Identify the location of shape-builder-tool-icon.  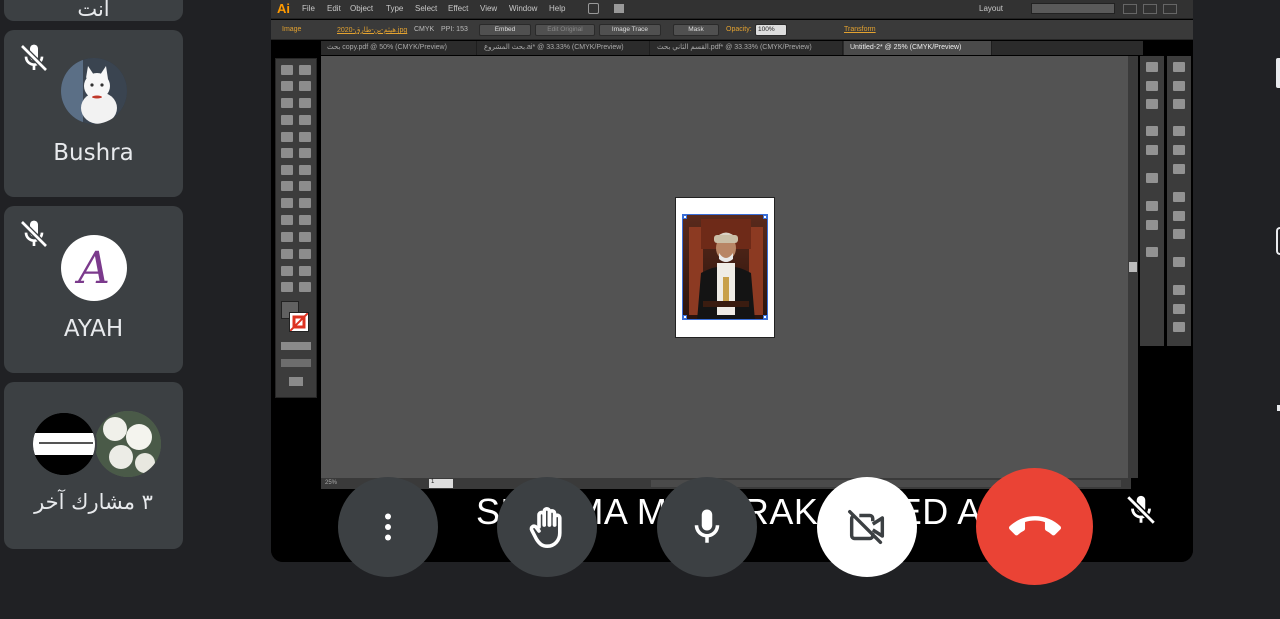
(287, 203).